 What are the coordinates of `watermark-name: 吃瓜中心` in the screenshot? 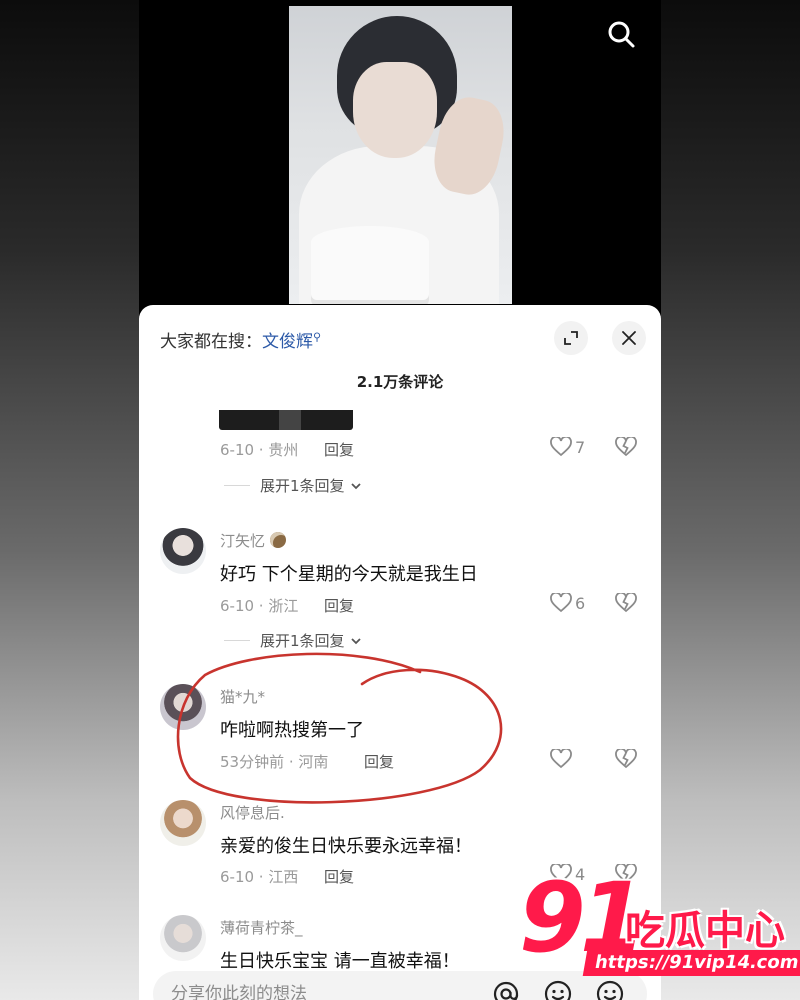 It's located at (705, 931).